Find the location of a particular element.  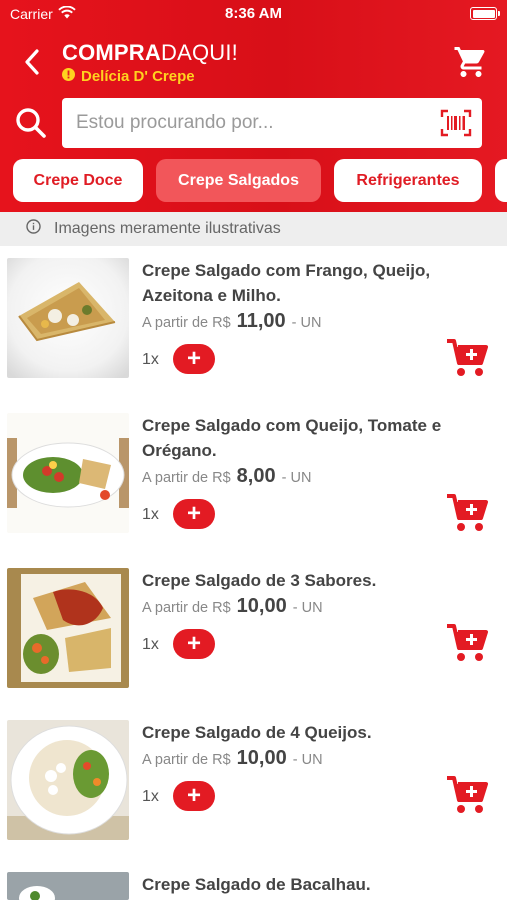

category-tabs: Crepe Doce Crepe Salgados Refrigerantes is located at coordinates (260, 181).